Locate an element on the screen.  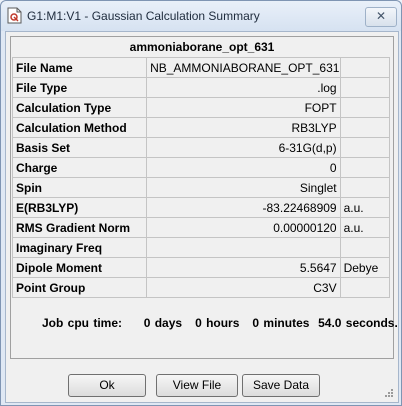
window-title: G1:M1:V1 - Gaussian Calculation Summary is located at coordinates (143, 16).